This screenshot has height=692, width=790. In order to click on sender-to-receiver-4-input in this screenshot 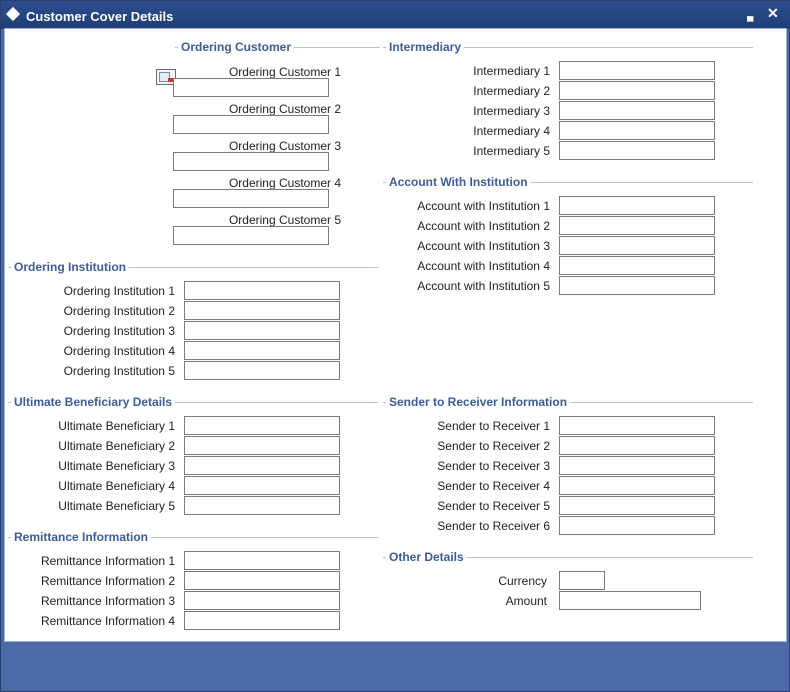, I will do `click(637, 485)`.